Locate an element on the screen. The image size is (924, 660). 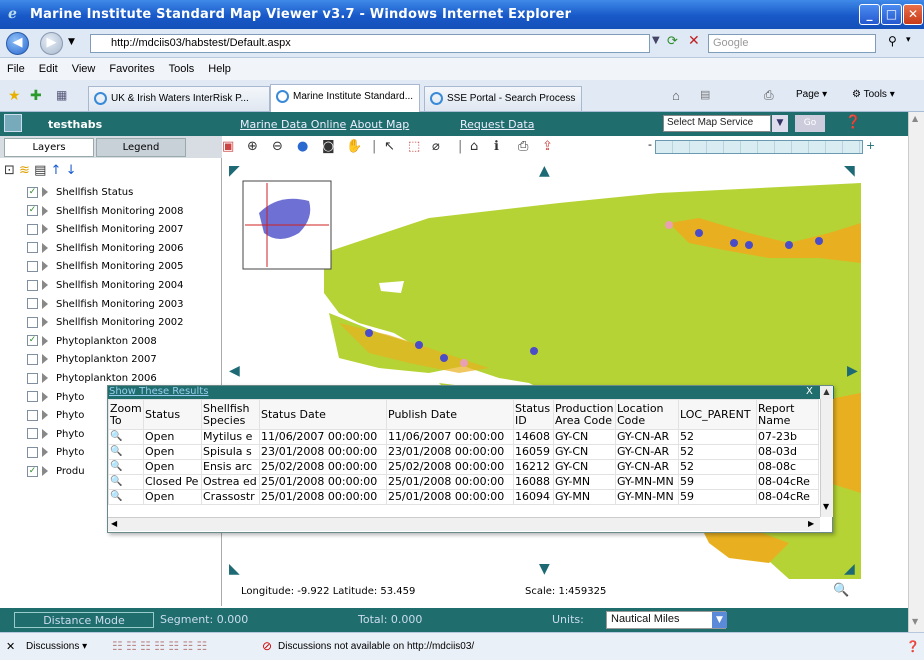
select-arrow-icon: ↖ is located at coordinates (389, 146).